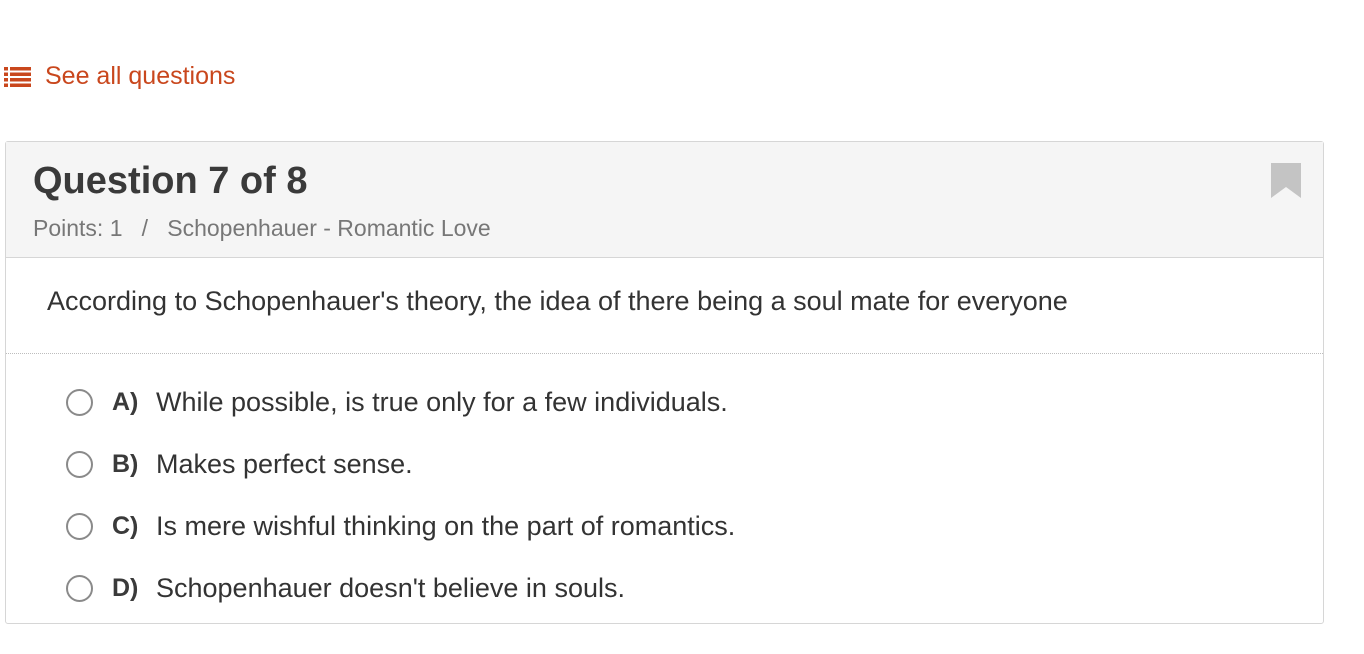  I want to click on choice-text: Makes perfect sense., so click(284, 463).